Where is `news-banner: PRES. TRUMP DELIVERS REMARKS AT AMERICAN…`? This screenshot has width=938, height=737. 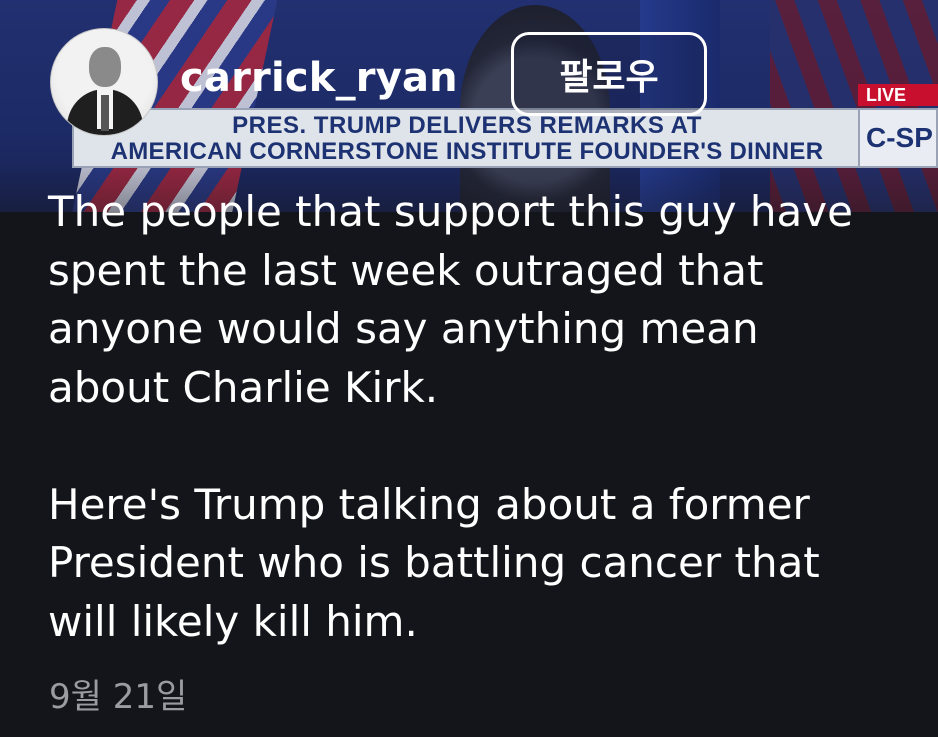 news-banner: PRES. TRUMP DELIVERS REMARKS AT AMERICAN… is located at coordinates (467, 138).